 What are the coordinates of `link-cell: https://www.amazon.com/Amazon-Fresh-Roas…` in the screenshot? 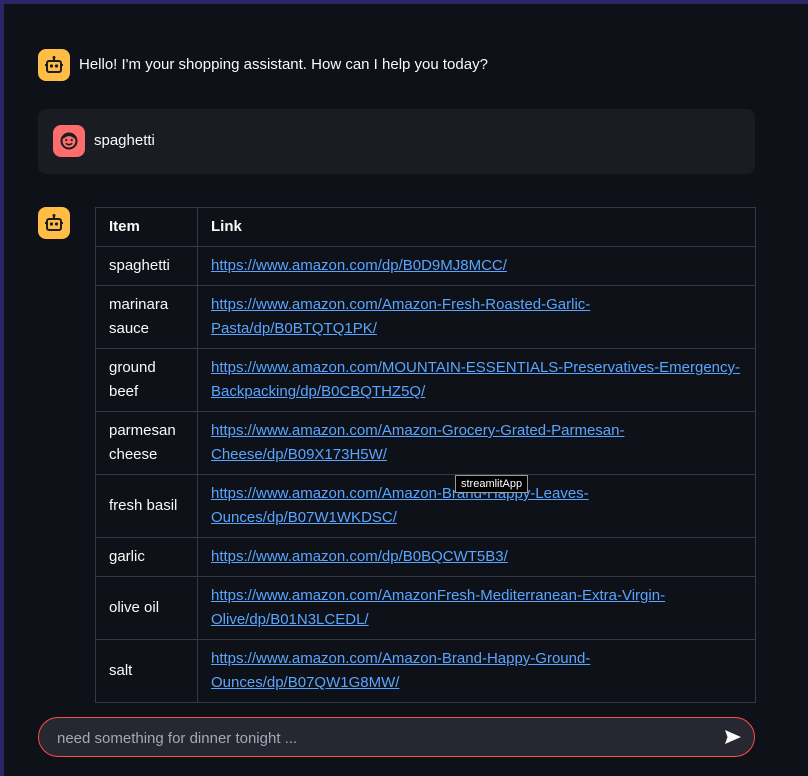 It's located at (476, 317).